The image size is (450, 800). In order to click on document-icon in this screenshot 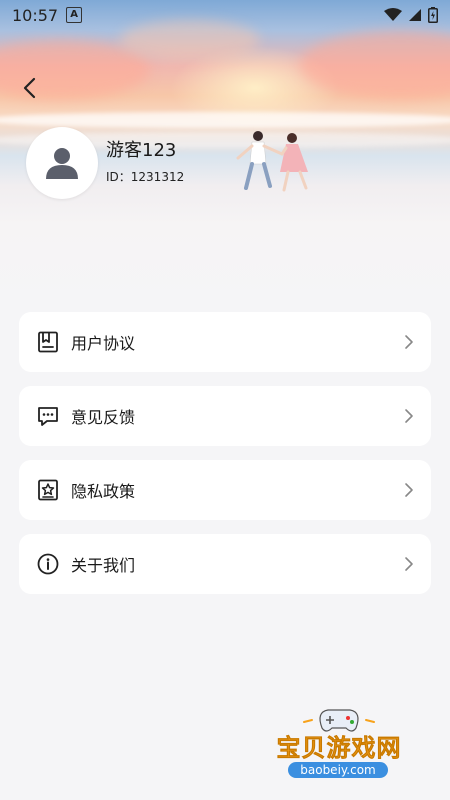, I will do `click(48, 342)`.